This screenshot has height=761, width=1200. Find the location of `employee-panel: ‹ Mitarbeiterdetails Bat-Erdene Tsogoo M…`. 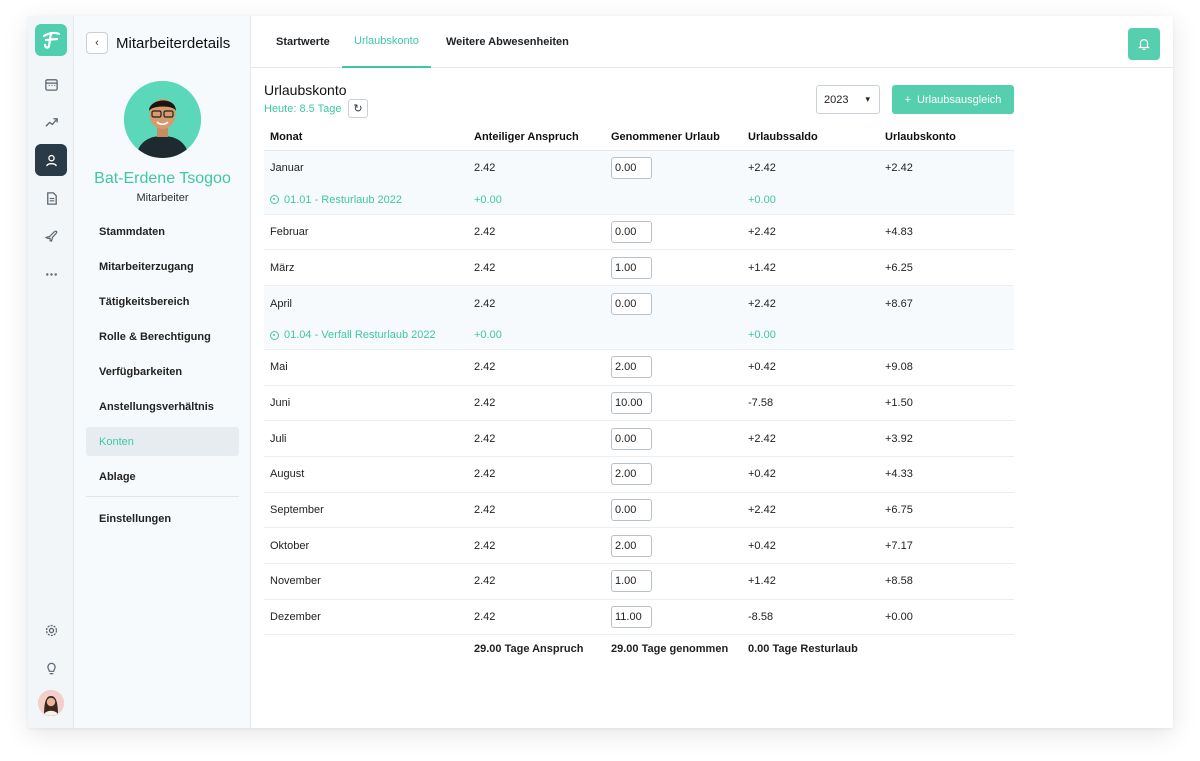

employee-panel: ‹ Mitarbeiterdetails Bat-Erdene Tsogoo M… is located at coordinates (162, 372).